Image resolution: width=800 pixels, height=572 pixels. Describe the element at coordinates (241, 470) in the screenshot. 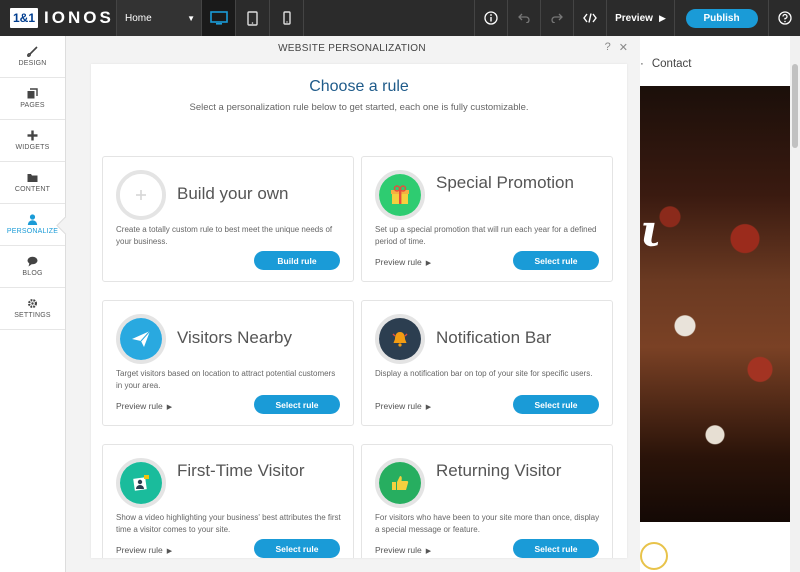

I see `card-title: First-Time Visitor` at that location.